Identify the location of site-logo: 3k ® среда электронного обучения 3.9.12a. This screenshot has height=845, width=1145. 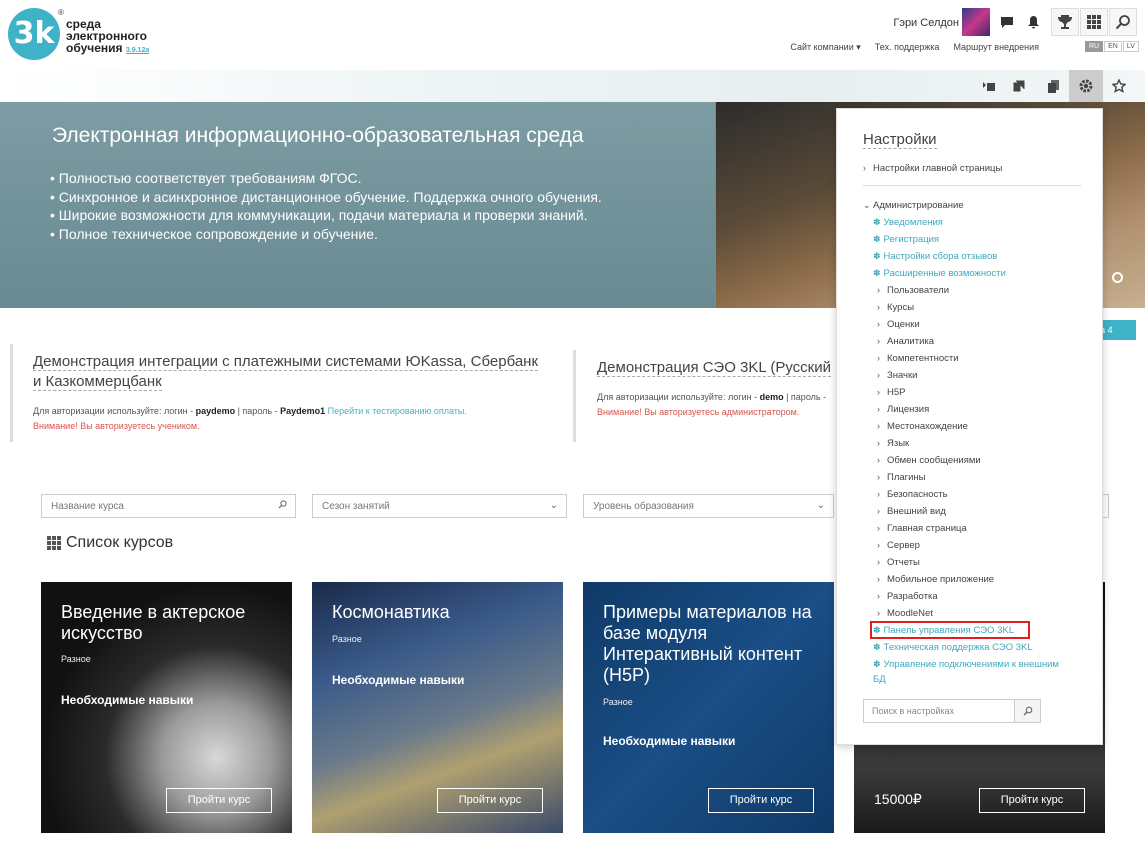
(83, 36).